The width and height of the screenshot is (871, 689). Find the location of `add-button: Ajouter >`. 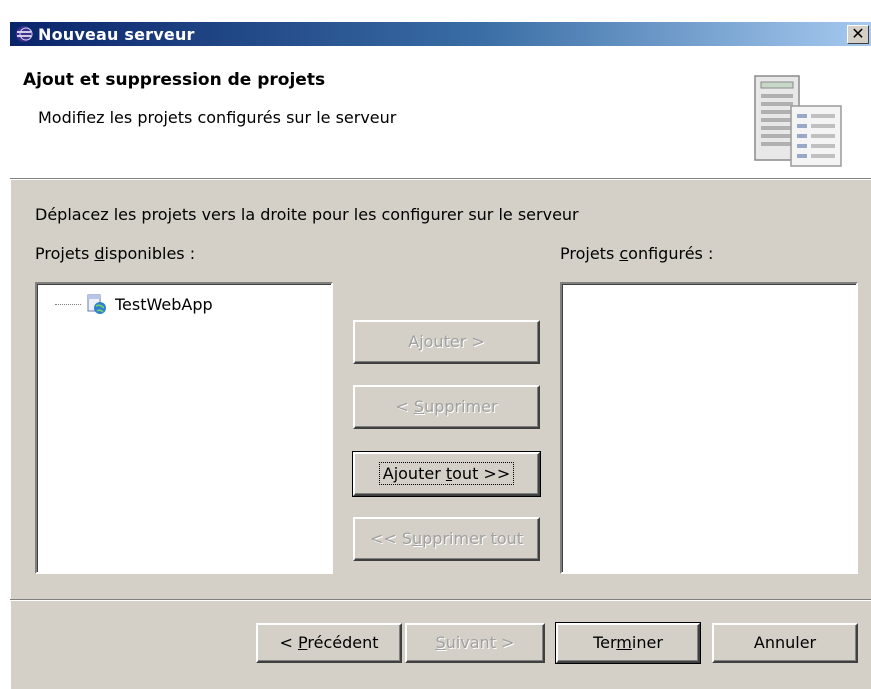

add-button: Ajouter > is located at coordinates (446, 342).